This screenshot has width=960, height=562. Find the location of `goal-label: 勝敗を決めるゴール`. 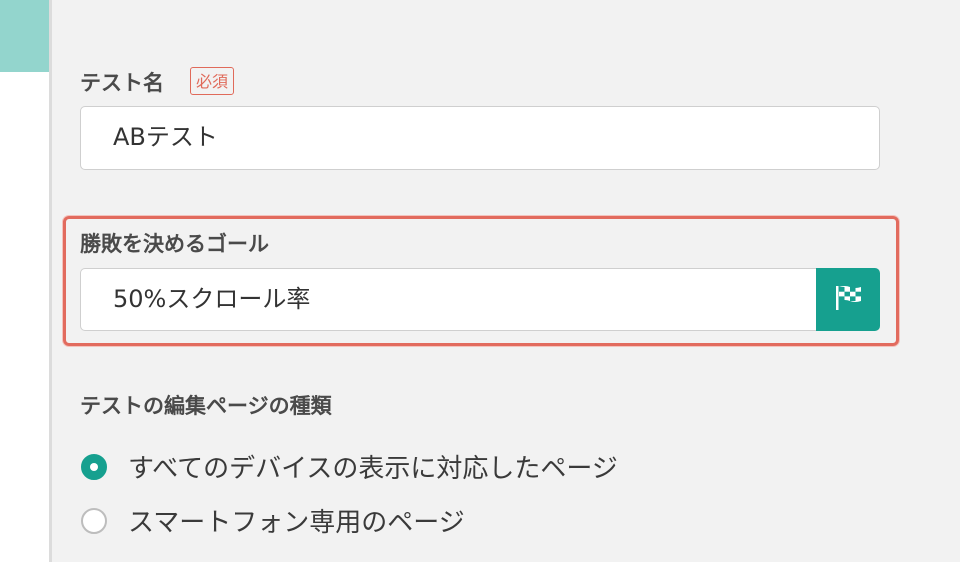

goal-label: 勝敗を決めるゴール is located at coordinates (174, 244).